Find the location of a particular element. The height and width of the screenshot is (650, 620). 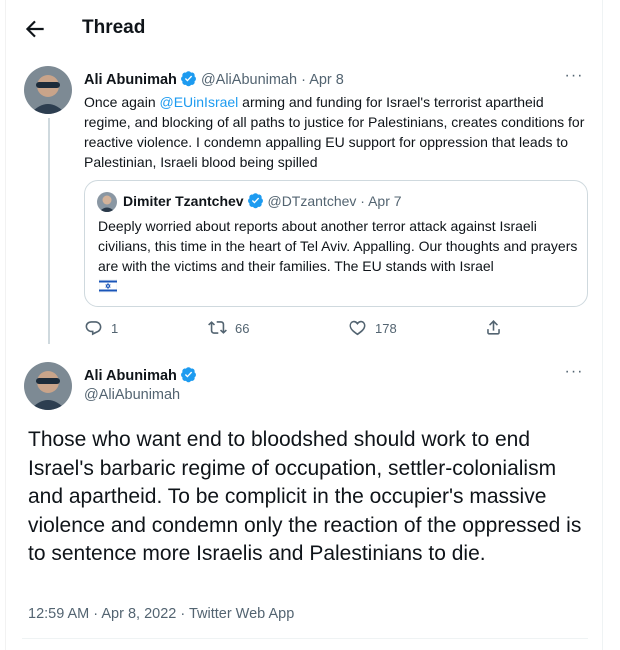

tweet-date: Apr 8 is located at coordinates (326, 80).